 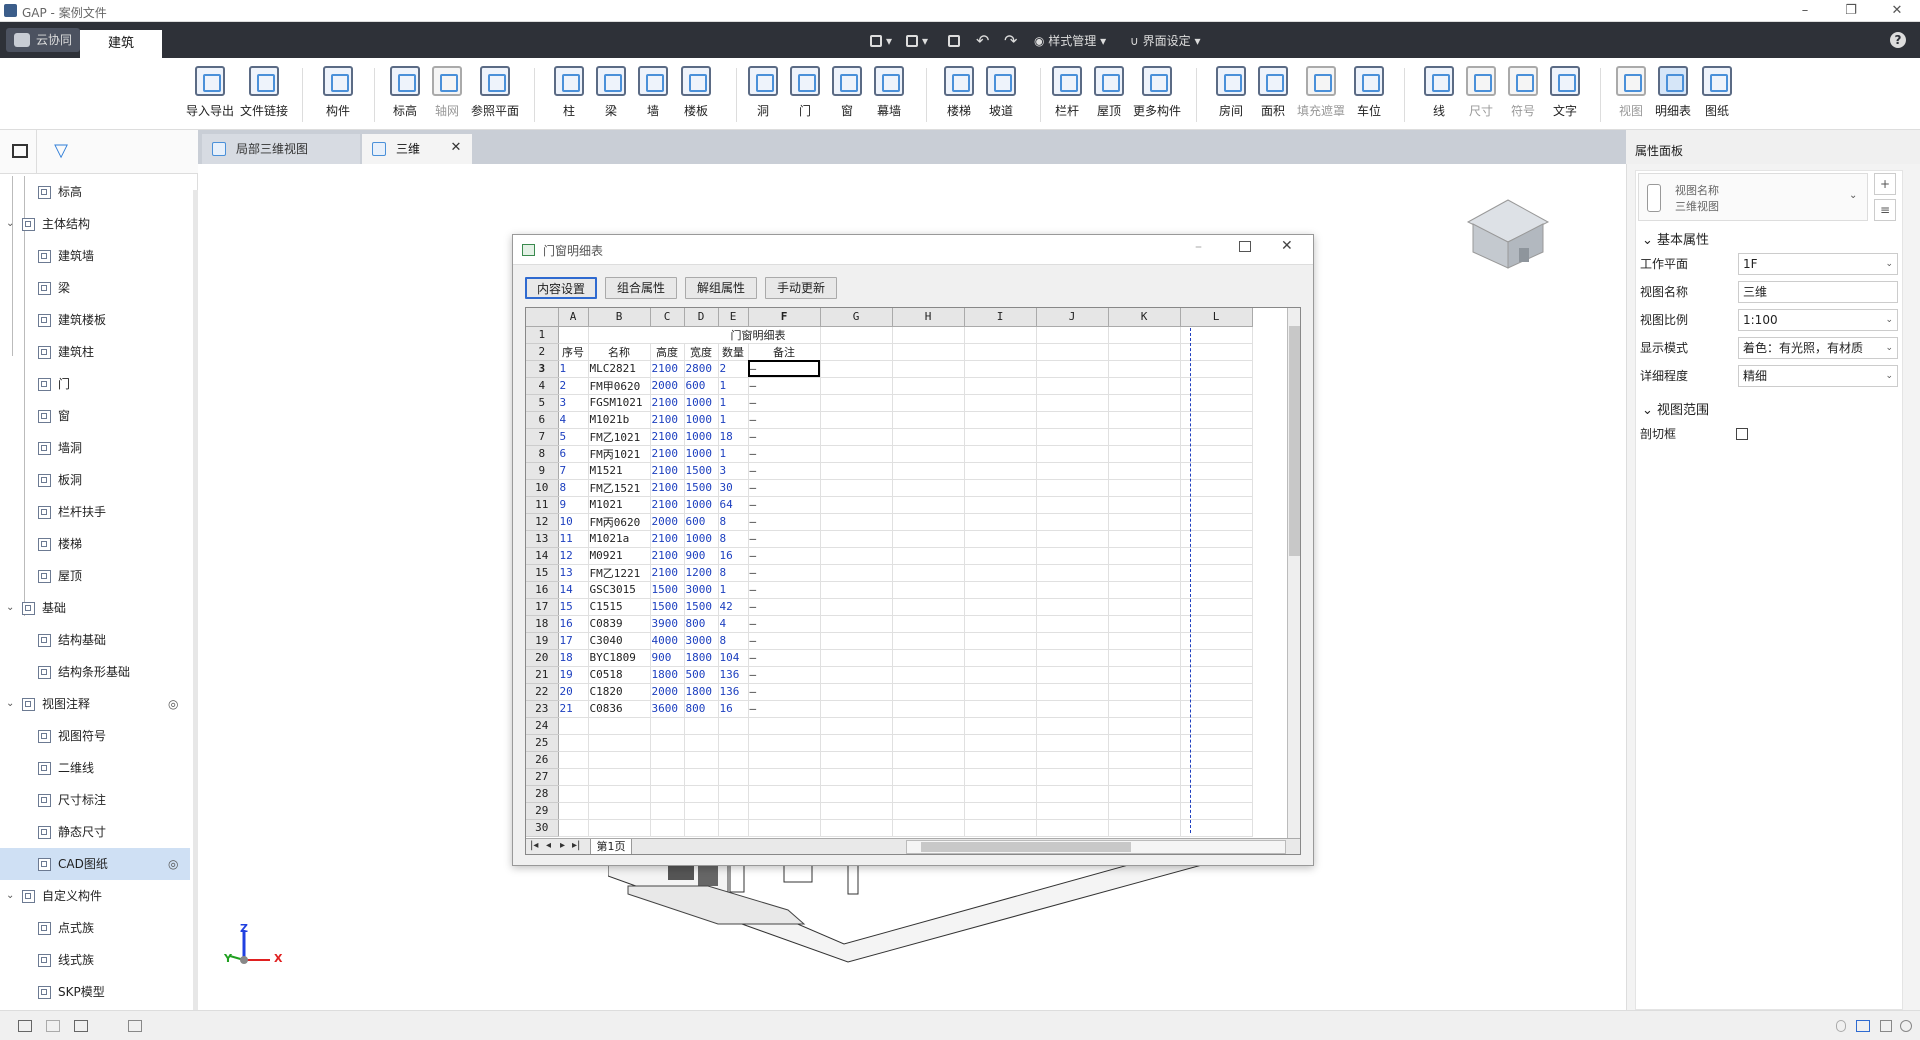 I want to click on row-header: 13, so click(x=542, y=539).